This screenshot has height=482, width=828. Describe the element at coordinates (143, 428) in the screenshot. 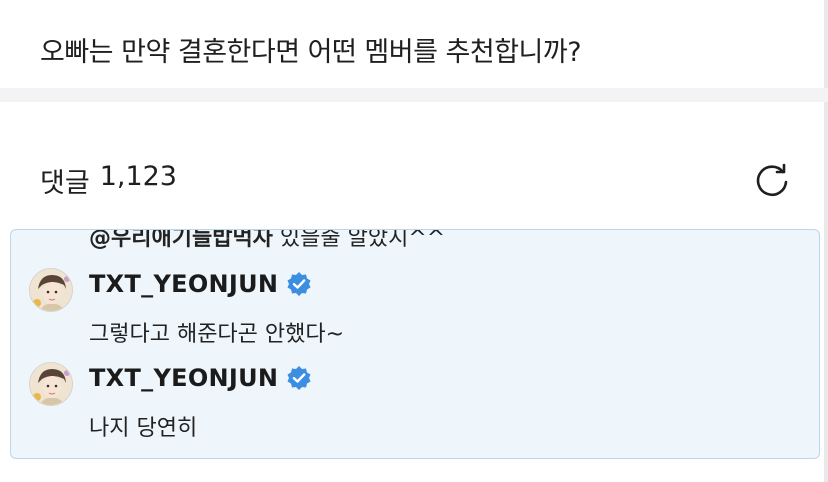

I see `reply-text: 나지 당연히` at that location.